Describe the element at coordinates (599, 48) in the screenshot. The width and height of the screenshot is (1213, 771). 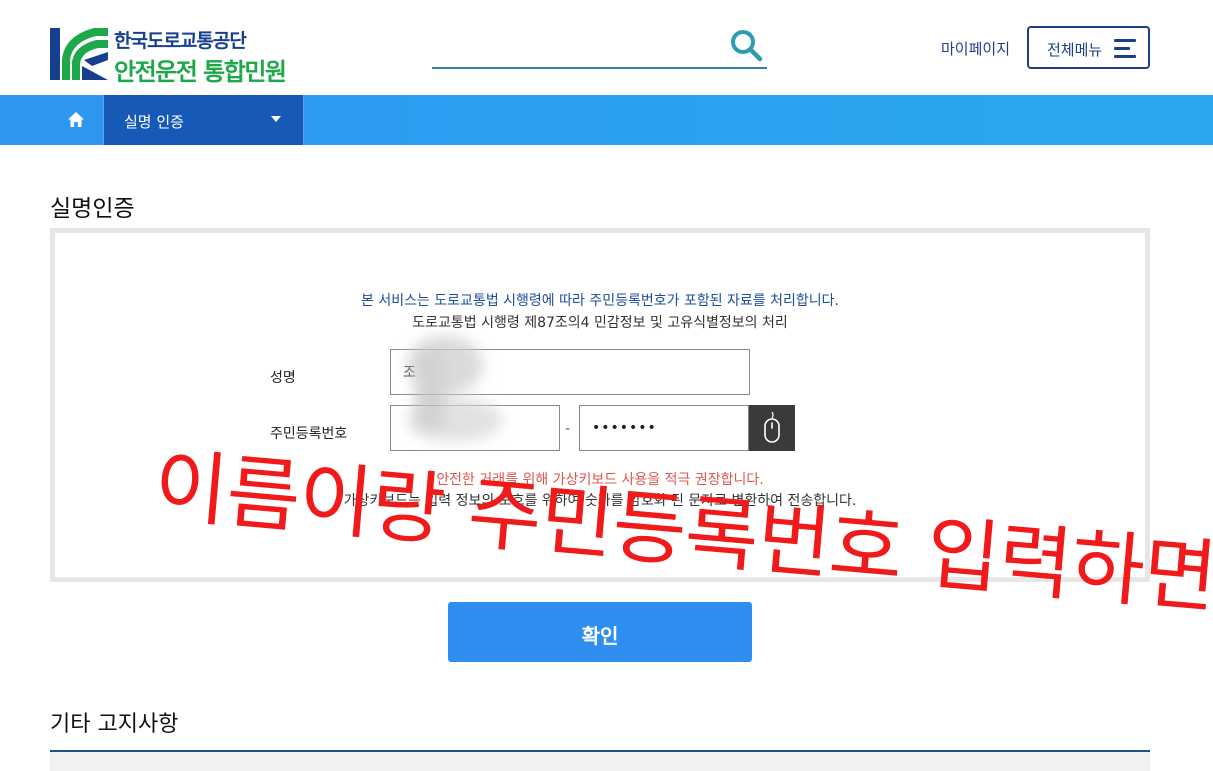
I see `search-bar` at that location.